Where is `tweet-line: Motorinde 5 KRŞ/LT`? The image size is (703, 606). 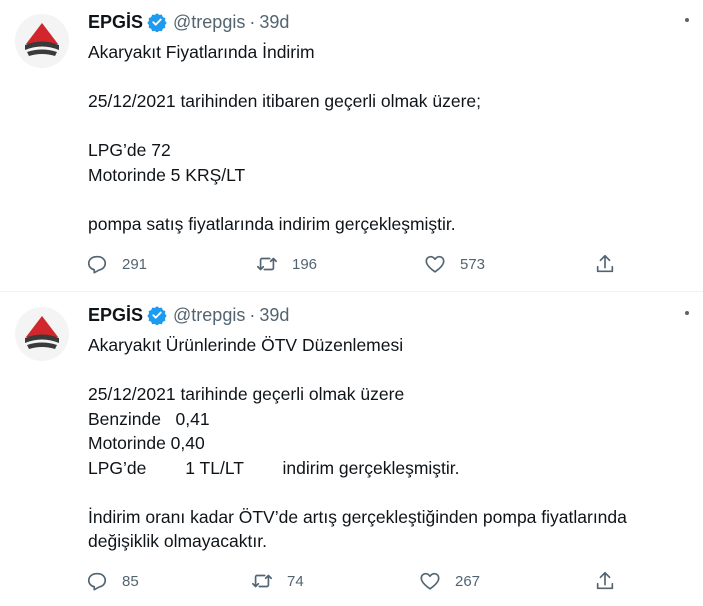
tweet-line: Motorinde 5 KRŞ/LT is located at coordinates (167, 174).